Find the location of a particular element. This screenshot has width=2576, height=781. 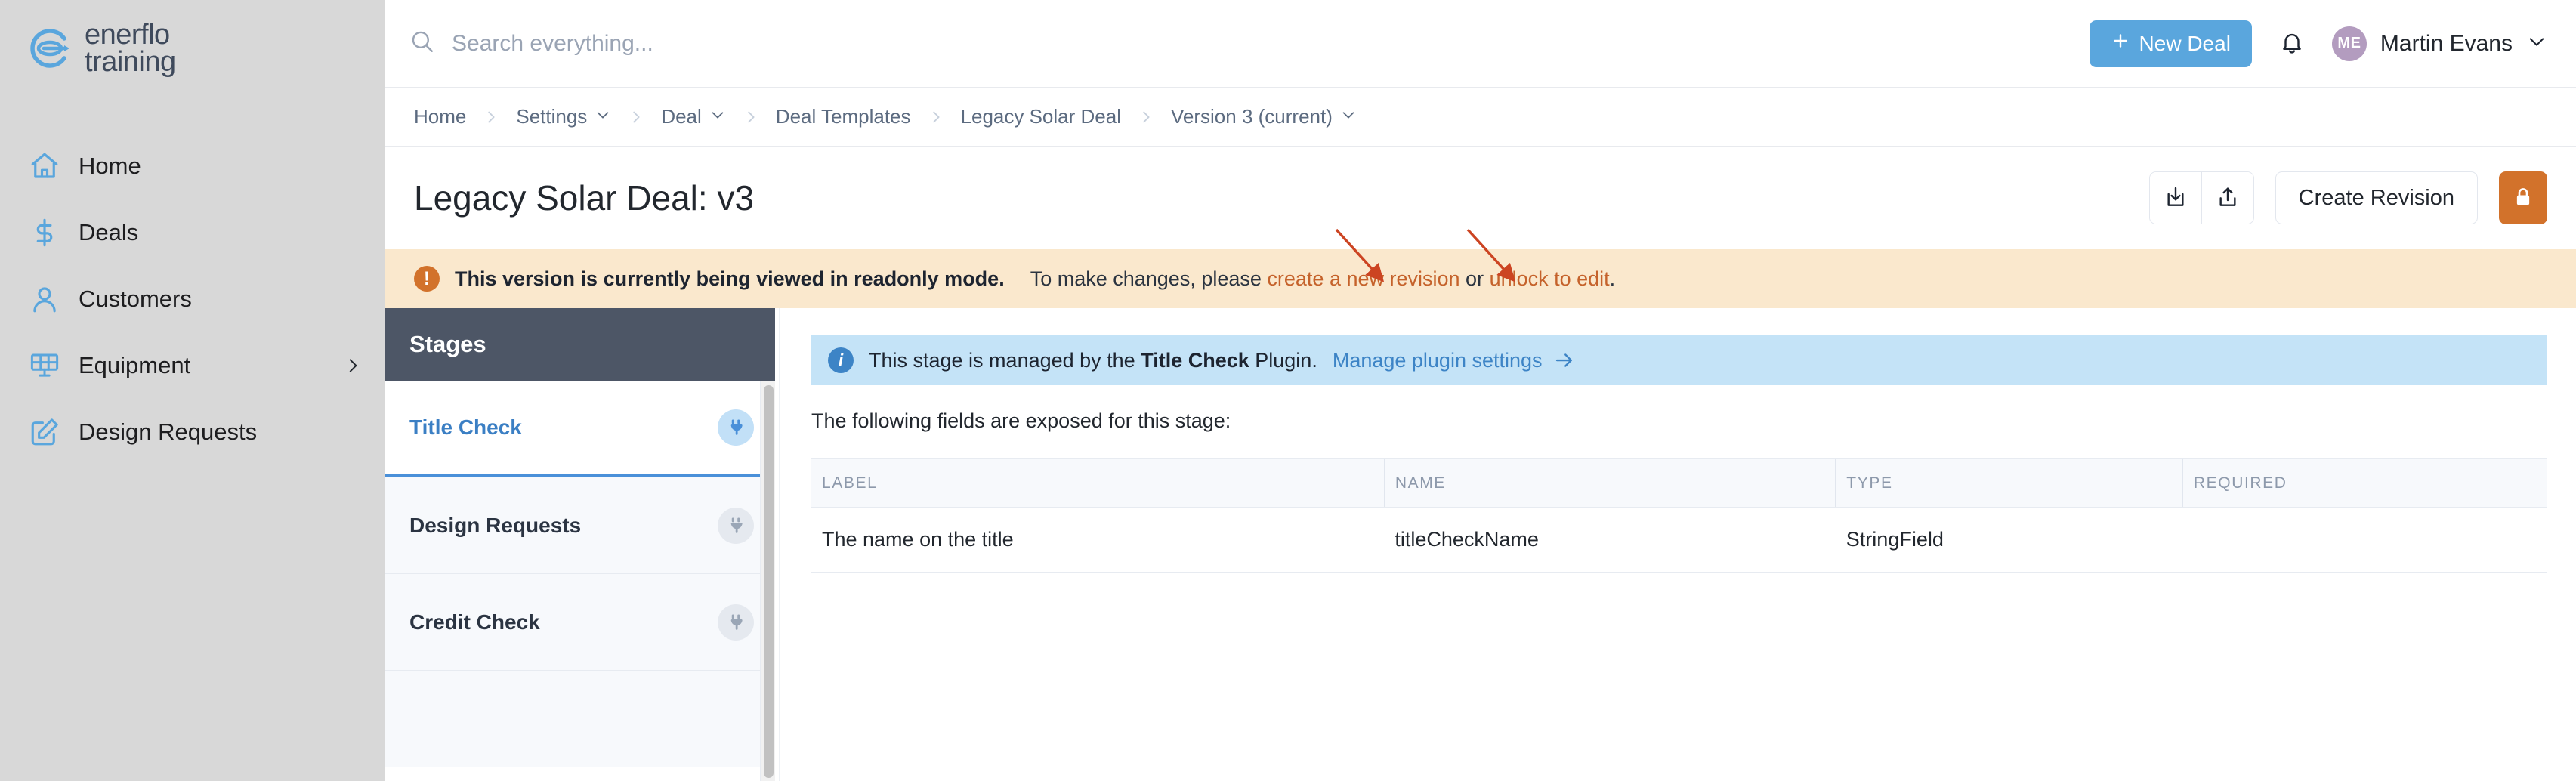

new-deal-label: New Deal is located at coordinates (2185, 43).